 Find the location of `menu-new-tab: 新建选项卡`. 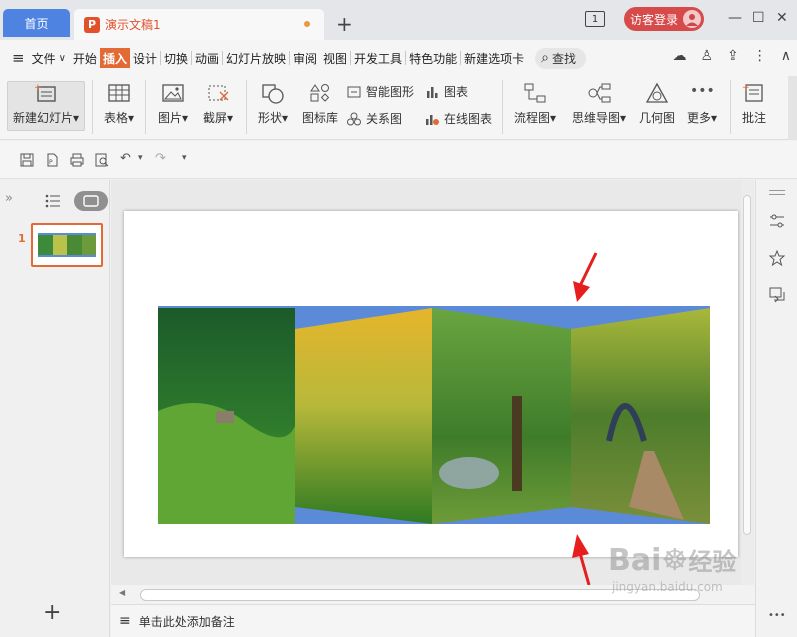

menu-new-tab: 新建选项卡 is located at coordinates (494, 58).